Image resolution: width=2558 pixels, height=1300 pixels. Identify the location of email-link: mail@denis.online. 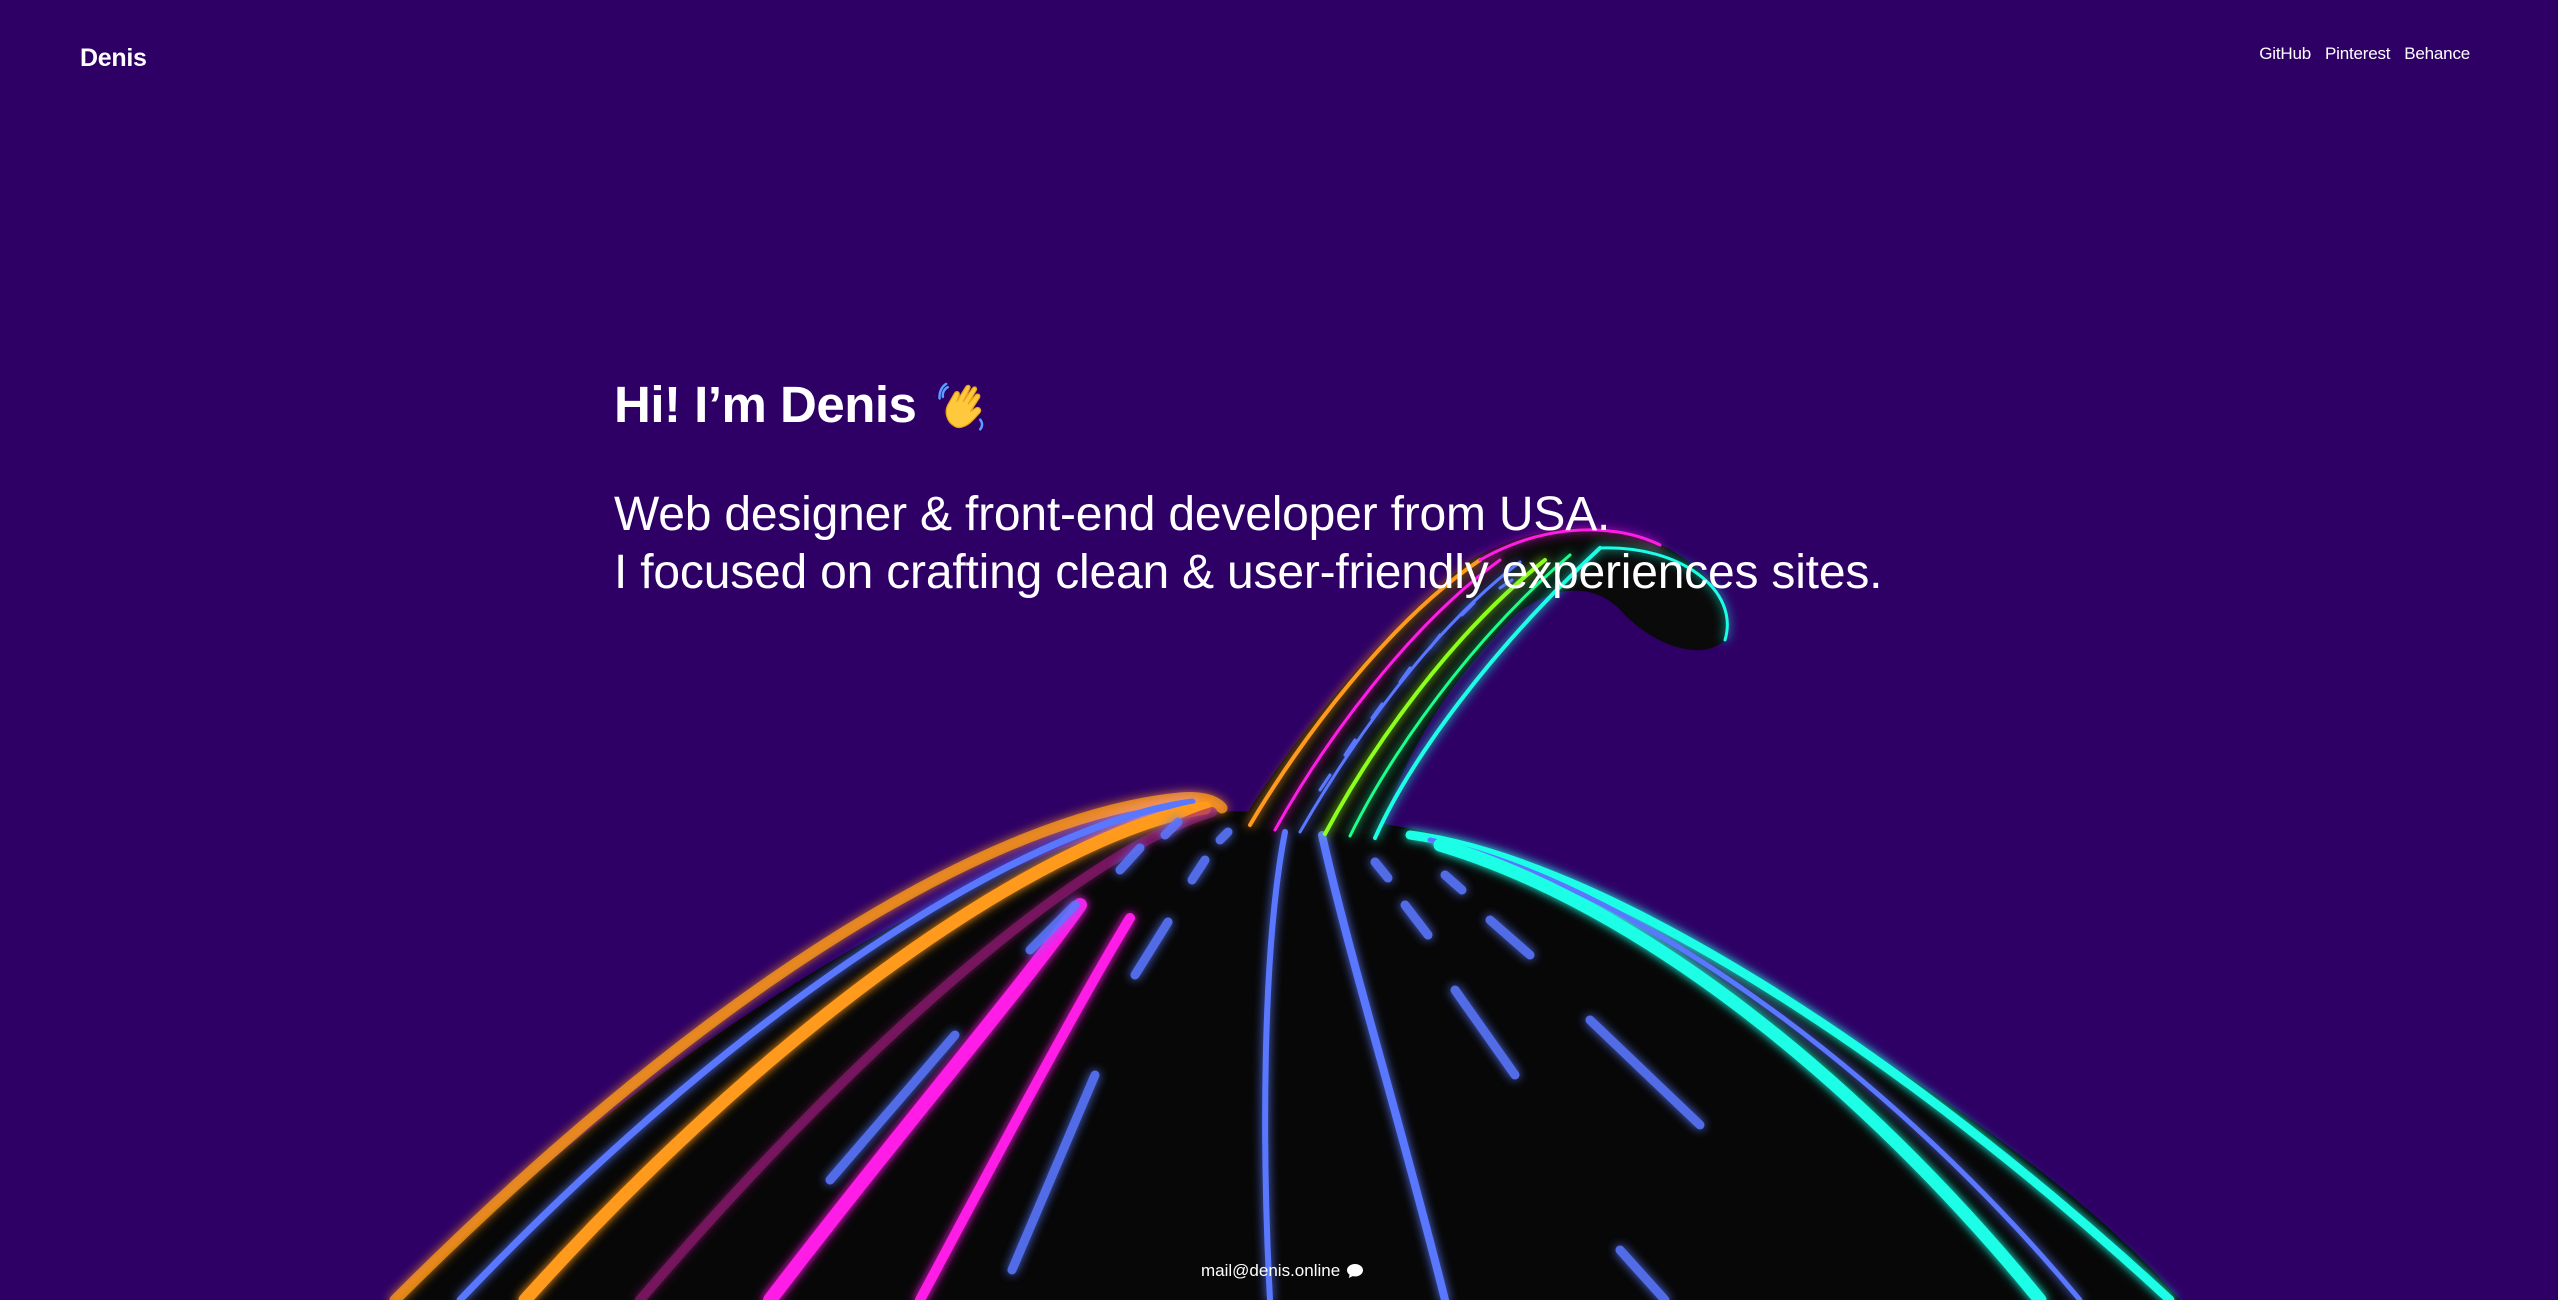
(1270, 1271).